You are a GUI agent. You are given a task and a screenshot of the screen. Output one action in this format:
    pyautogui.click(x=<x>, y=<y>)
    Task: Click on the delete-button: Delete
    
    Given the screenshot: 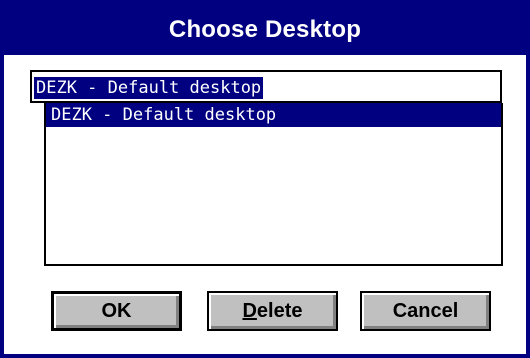 What is the action you would take?
    pyautogui.click(x=272, y=311)
    